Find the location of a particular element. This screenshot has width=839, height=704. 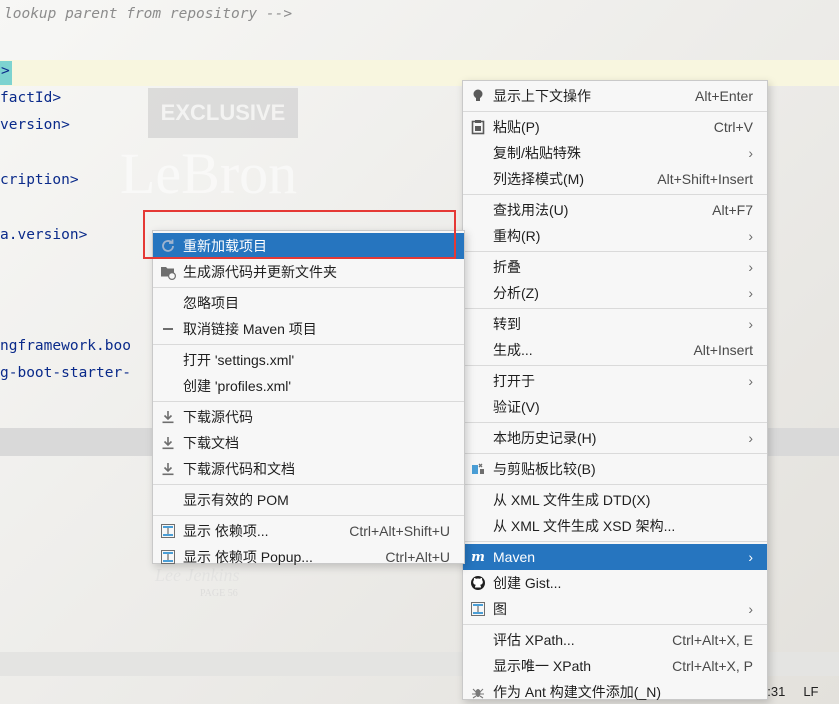

code-line: cription> is located at coordinates (39, 180).